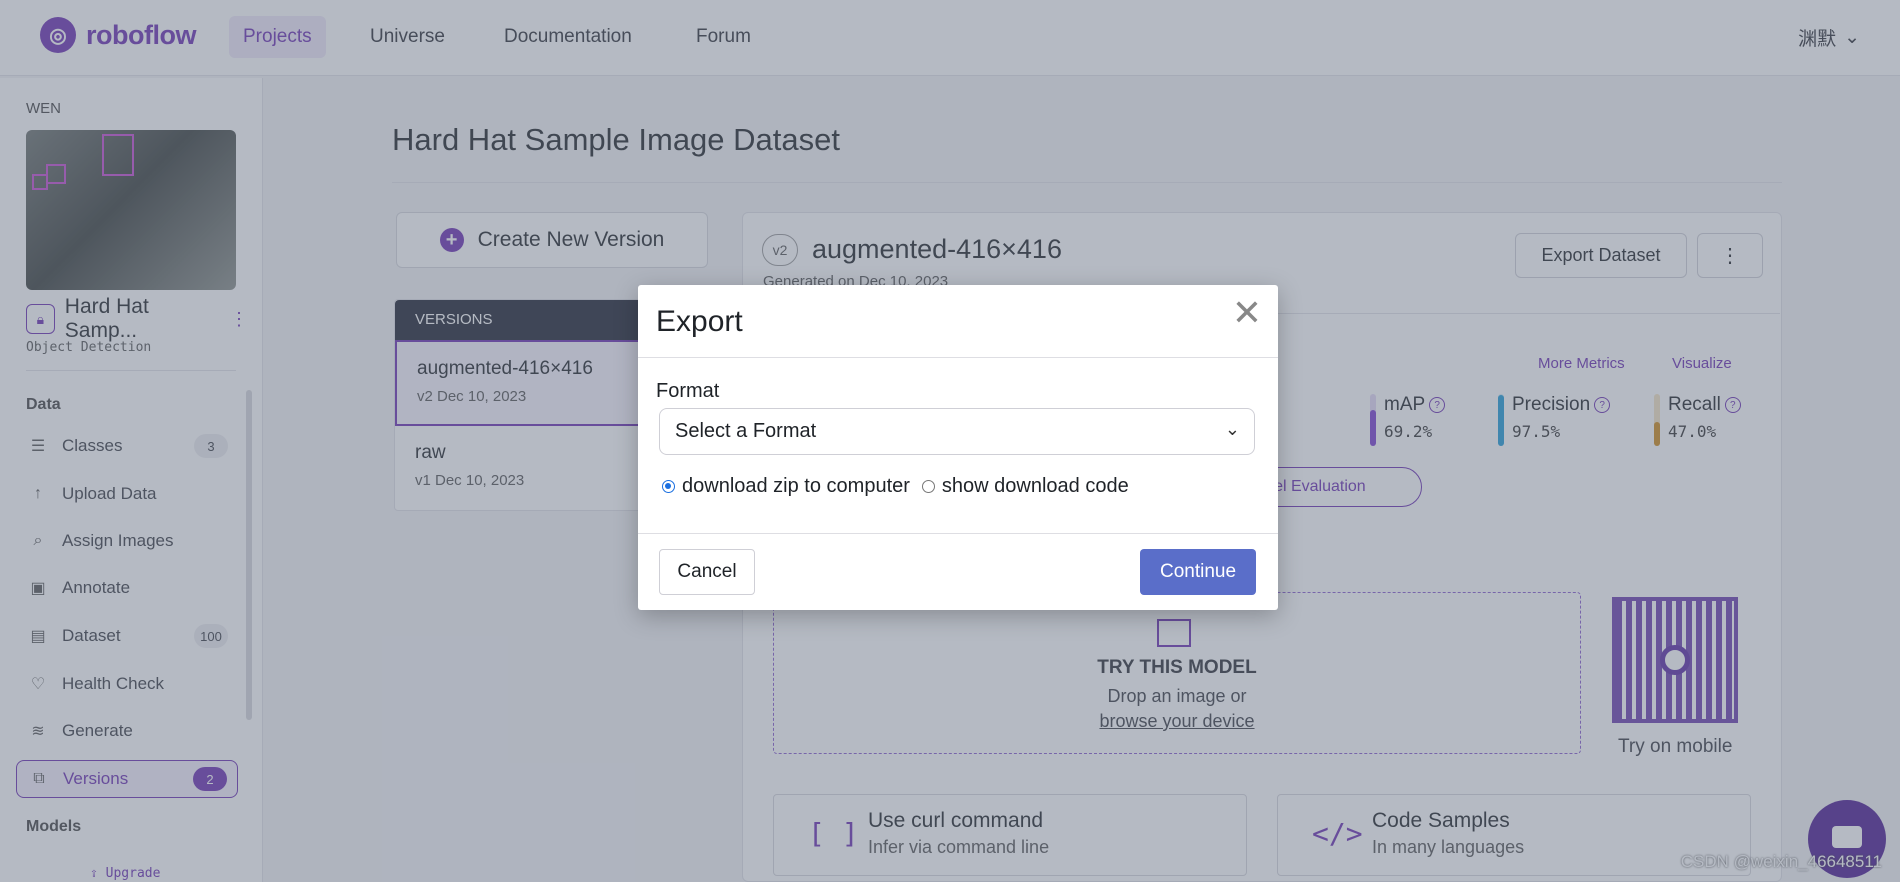  I want to click on radio-label: download zip to computer, so click(796, 486).